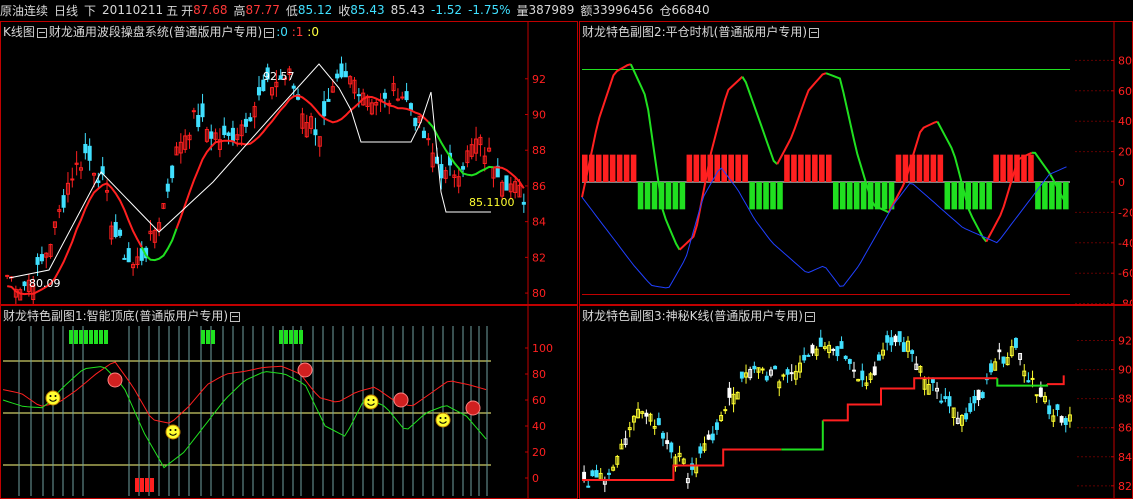 This screenshot has height=499, width=1133. Describe the element at coordinates (53, 398) in the screenshot. I see `smiley-icon` at that location.